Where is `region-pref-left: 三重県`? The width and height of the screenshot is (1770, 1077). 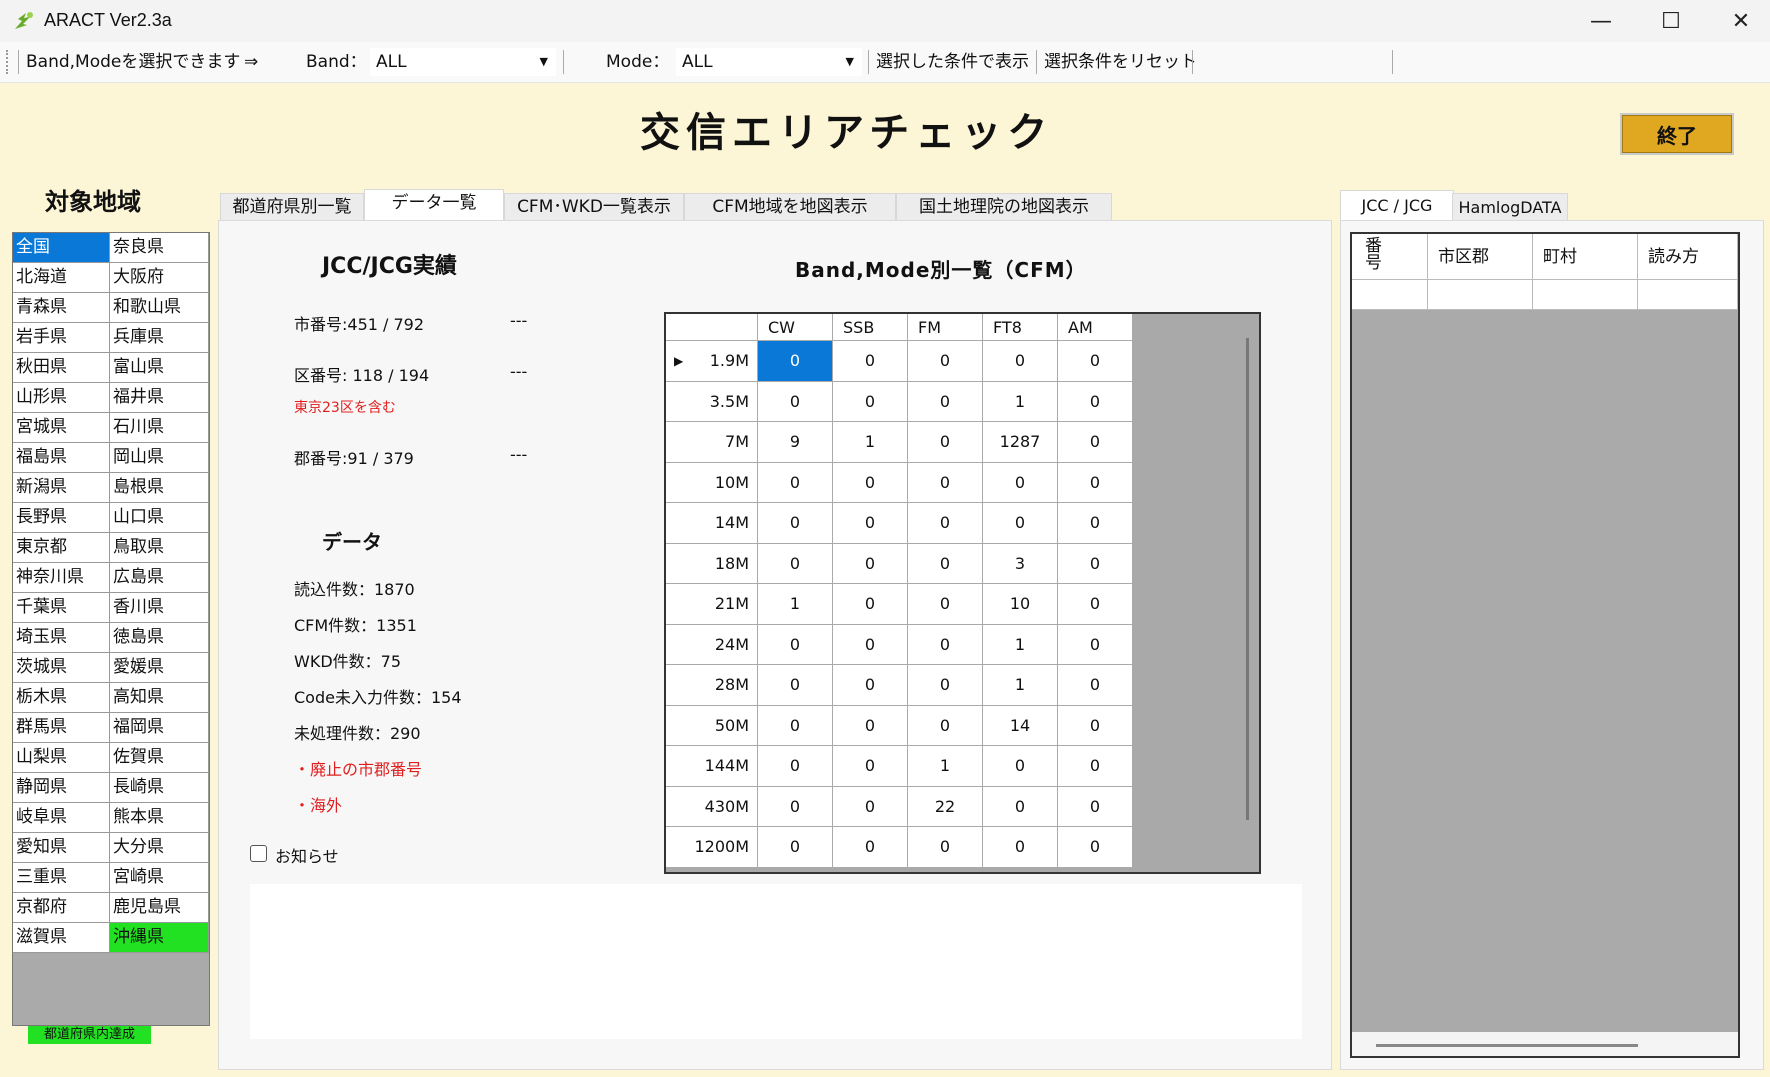
region-pref-left: 三重県 is located at coordinates (61, 878).